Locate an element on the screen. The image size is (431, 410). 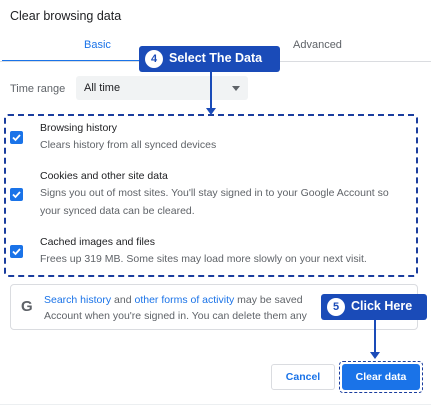
callout-label: Select The Data is located at coordinates (216, 58).